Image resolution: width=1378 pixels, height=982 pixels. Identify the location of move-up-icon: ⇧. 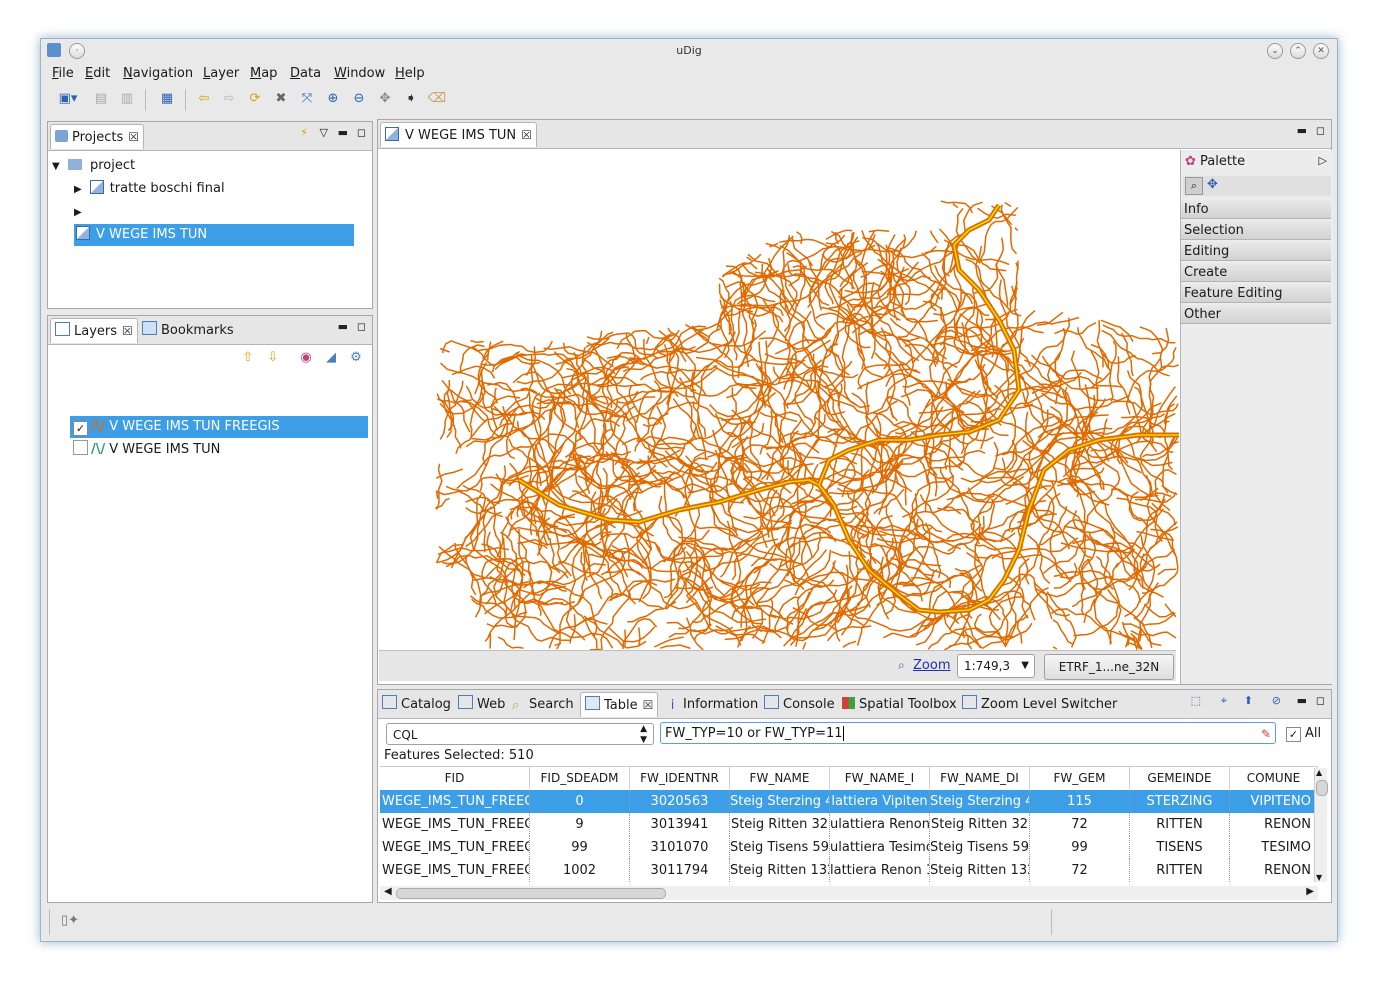
(248, 358).